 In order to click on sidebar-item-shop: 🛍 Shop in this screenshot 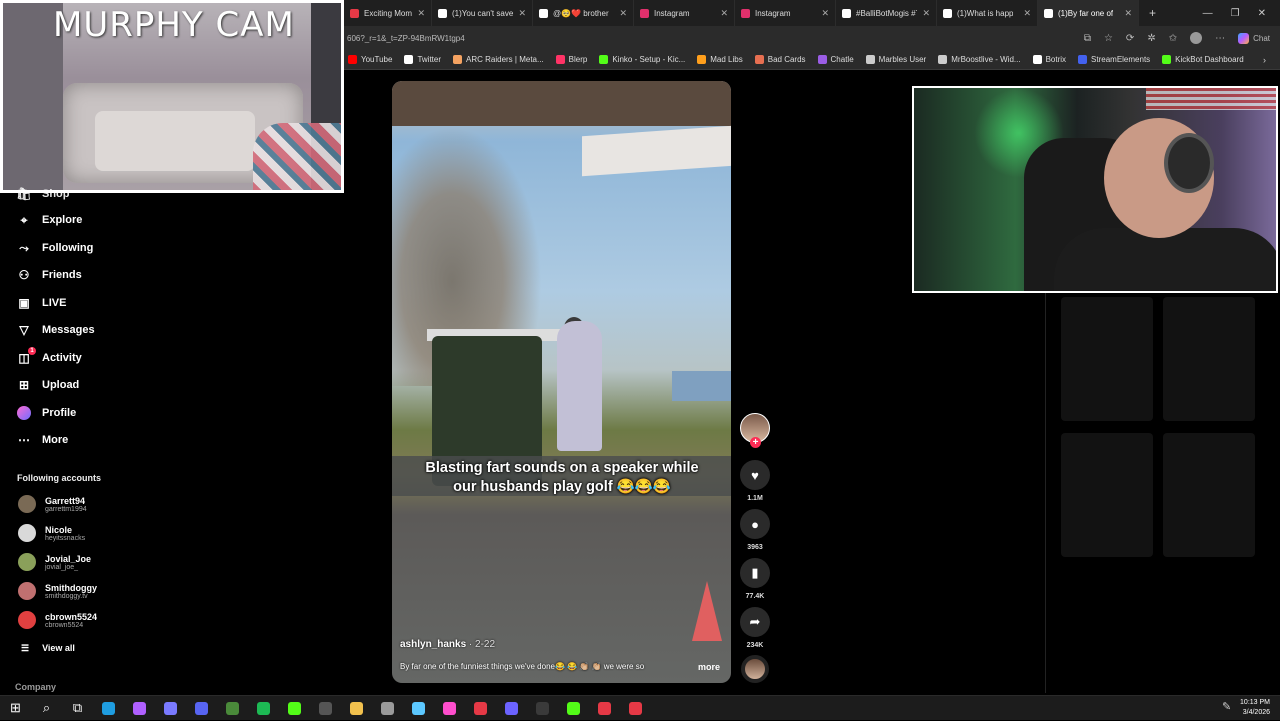, I will do `click(42, 194)`.